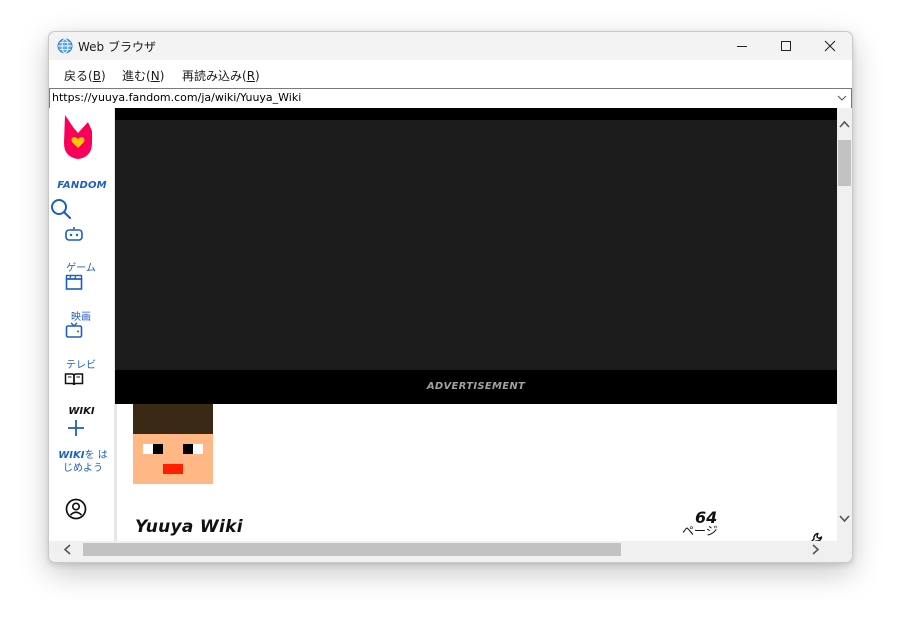  I want to click on minimize-button, so click(742, 46).